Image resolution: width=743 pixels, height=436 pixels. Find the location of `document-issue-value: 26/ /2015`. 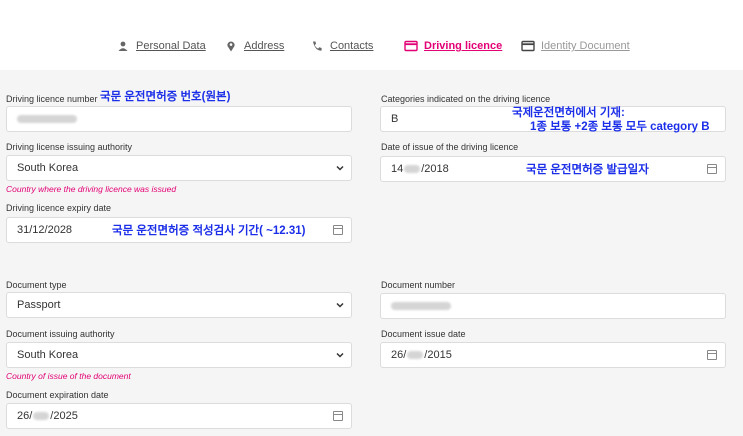

document-issue-value: 26/ /2015 is located at coordinates (421, 355).